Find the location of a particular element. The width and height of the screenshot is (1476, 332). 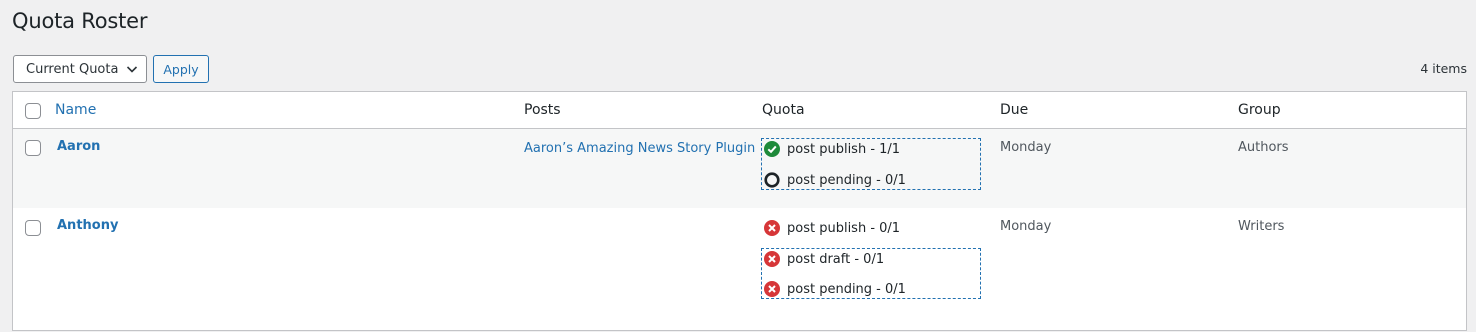

post-link: Aaron’s Amazing News Story Plugin is located at coordinates (639, 148).